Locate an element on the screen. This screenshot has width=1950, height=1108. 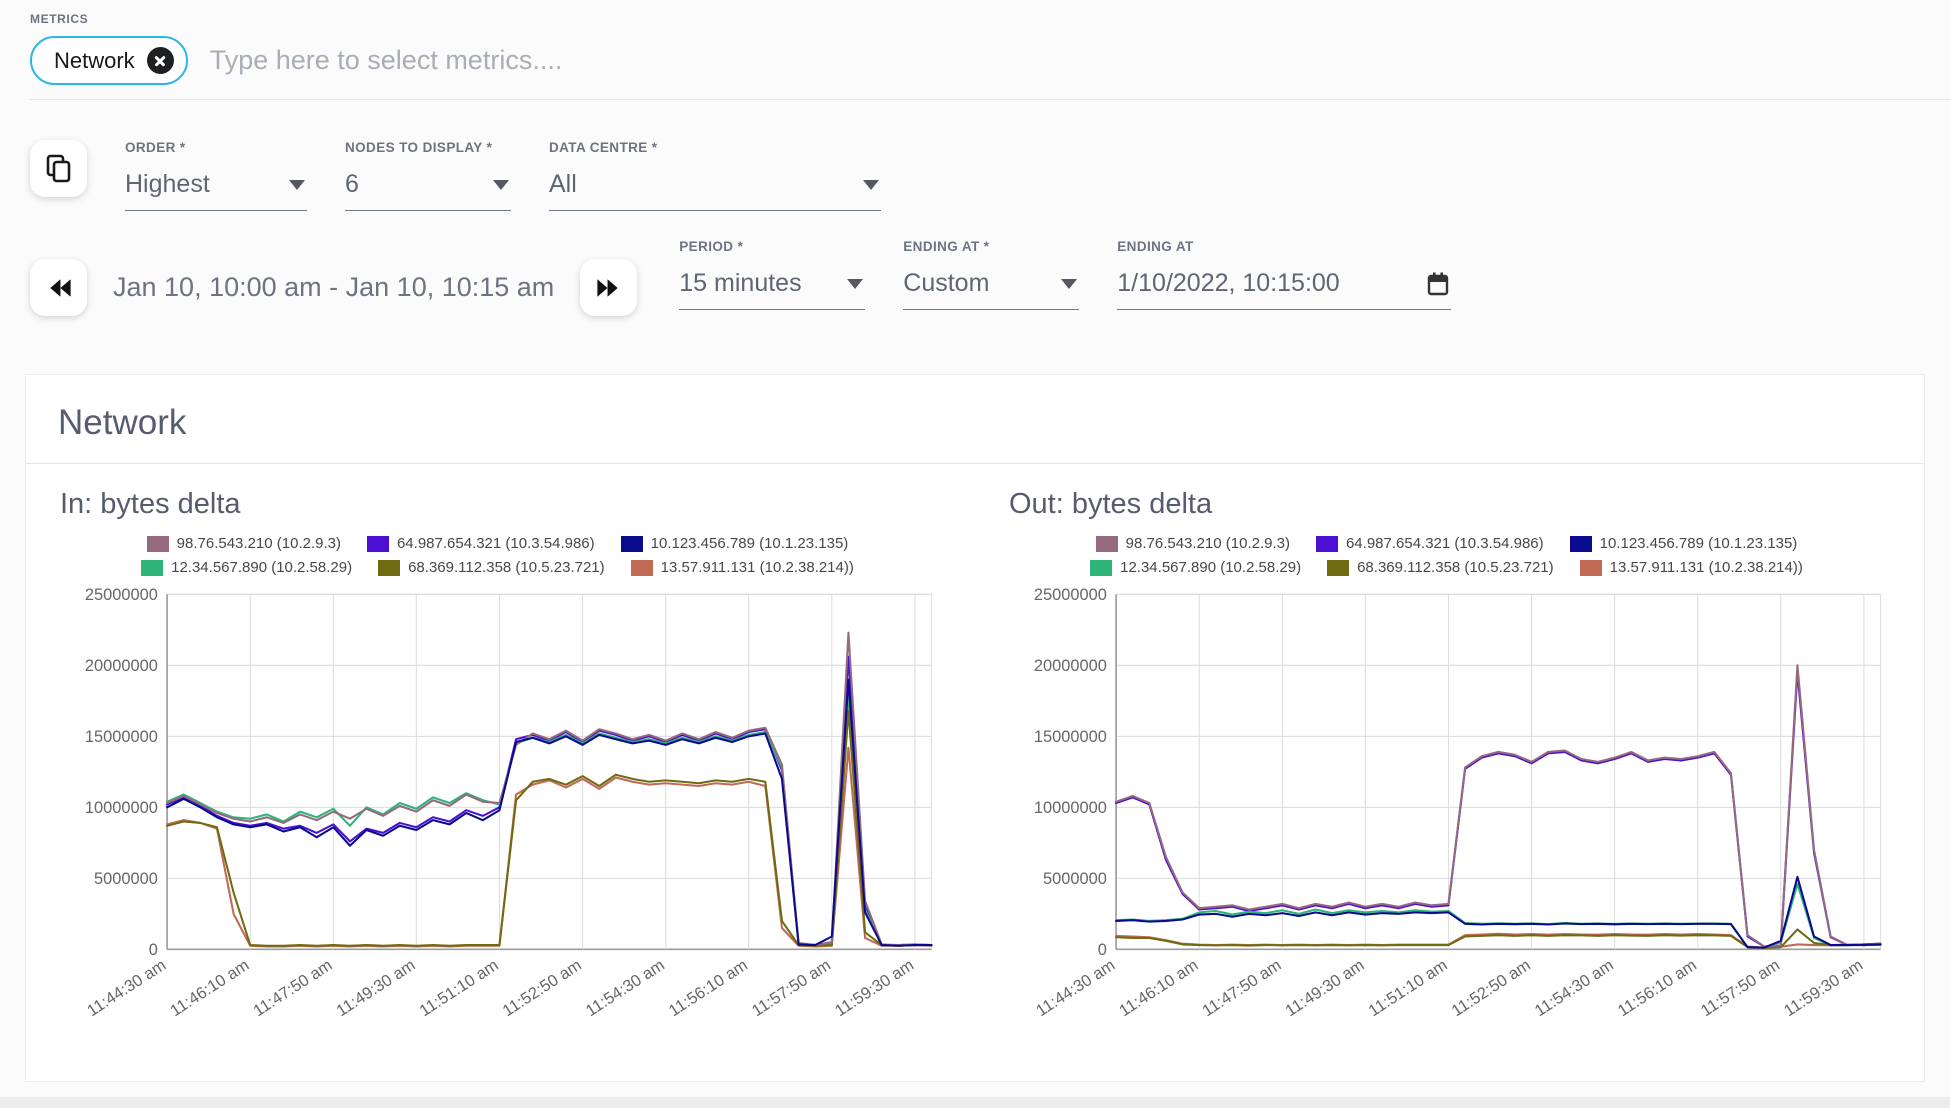
fast-forward-icon is located at coordinates (607, 287).